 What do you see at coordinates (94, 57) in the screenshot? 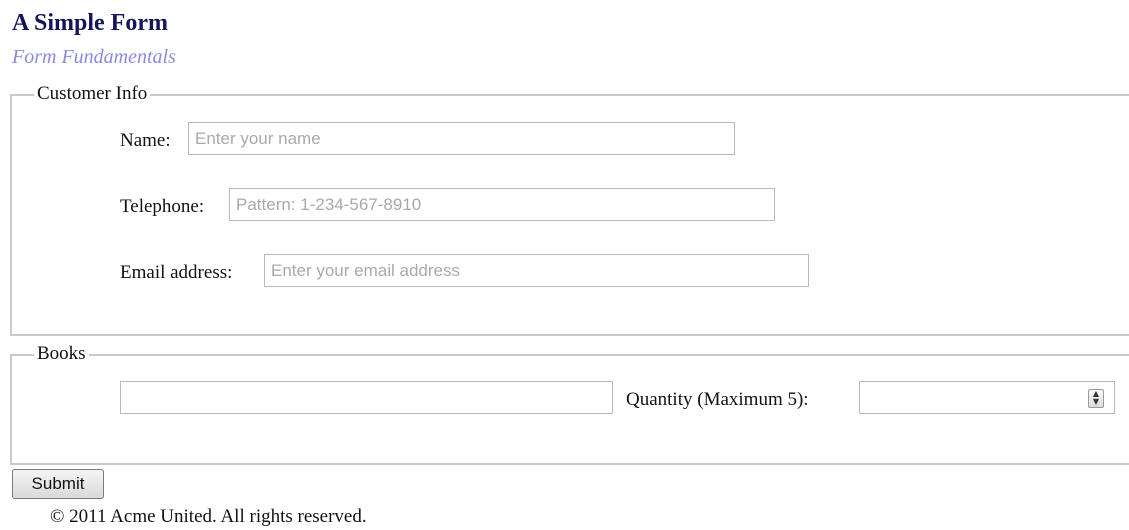
I see `page-subtitle: Form Fundamentals` at bounding box center [94, 57].